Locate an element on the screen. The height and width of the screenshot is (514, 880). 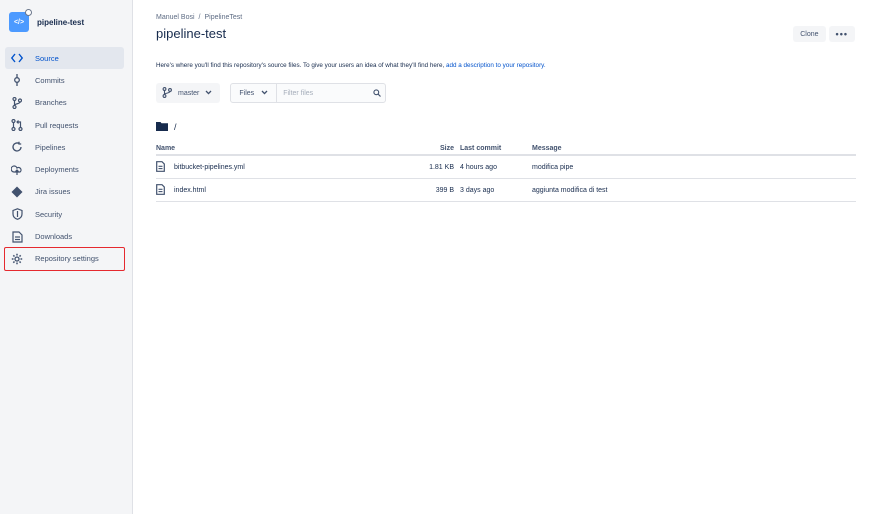
folder-icon is located at coordinates (162, 127).